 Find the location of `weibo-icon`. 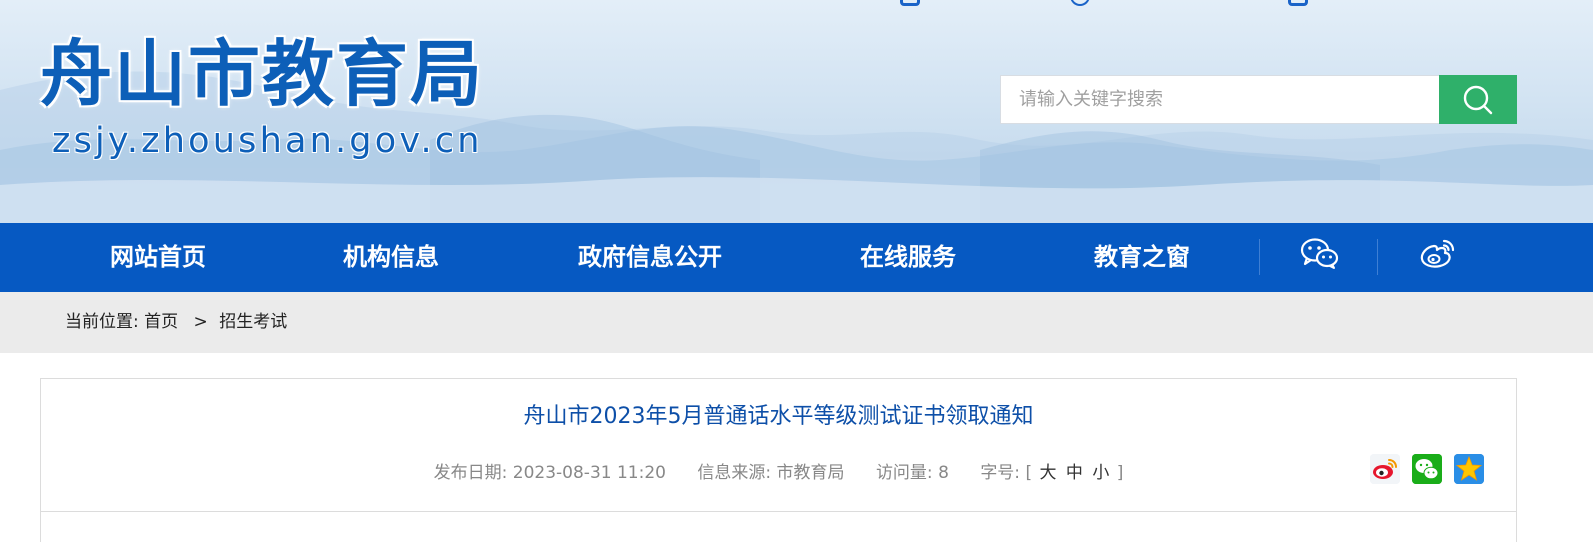

weibo-icon is located at coordinates (1437, 253).